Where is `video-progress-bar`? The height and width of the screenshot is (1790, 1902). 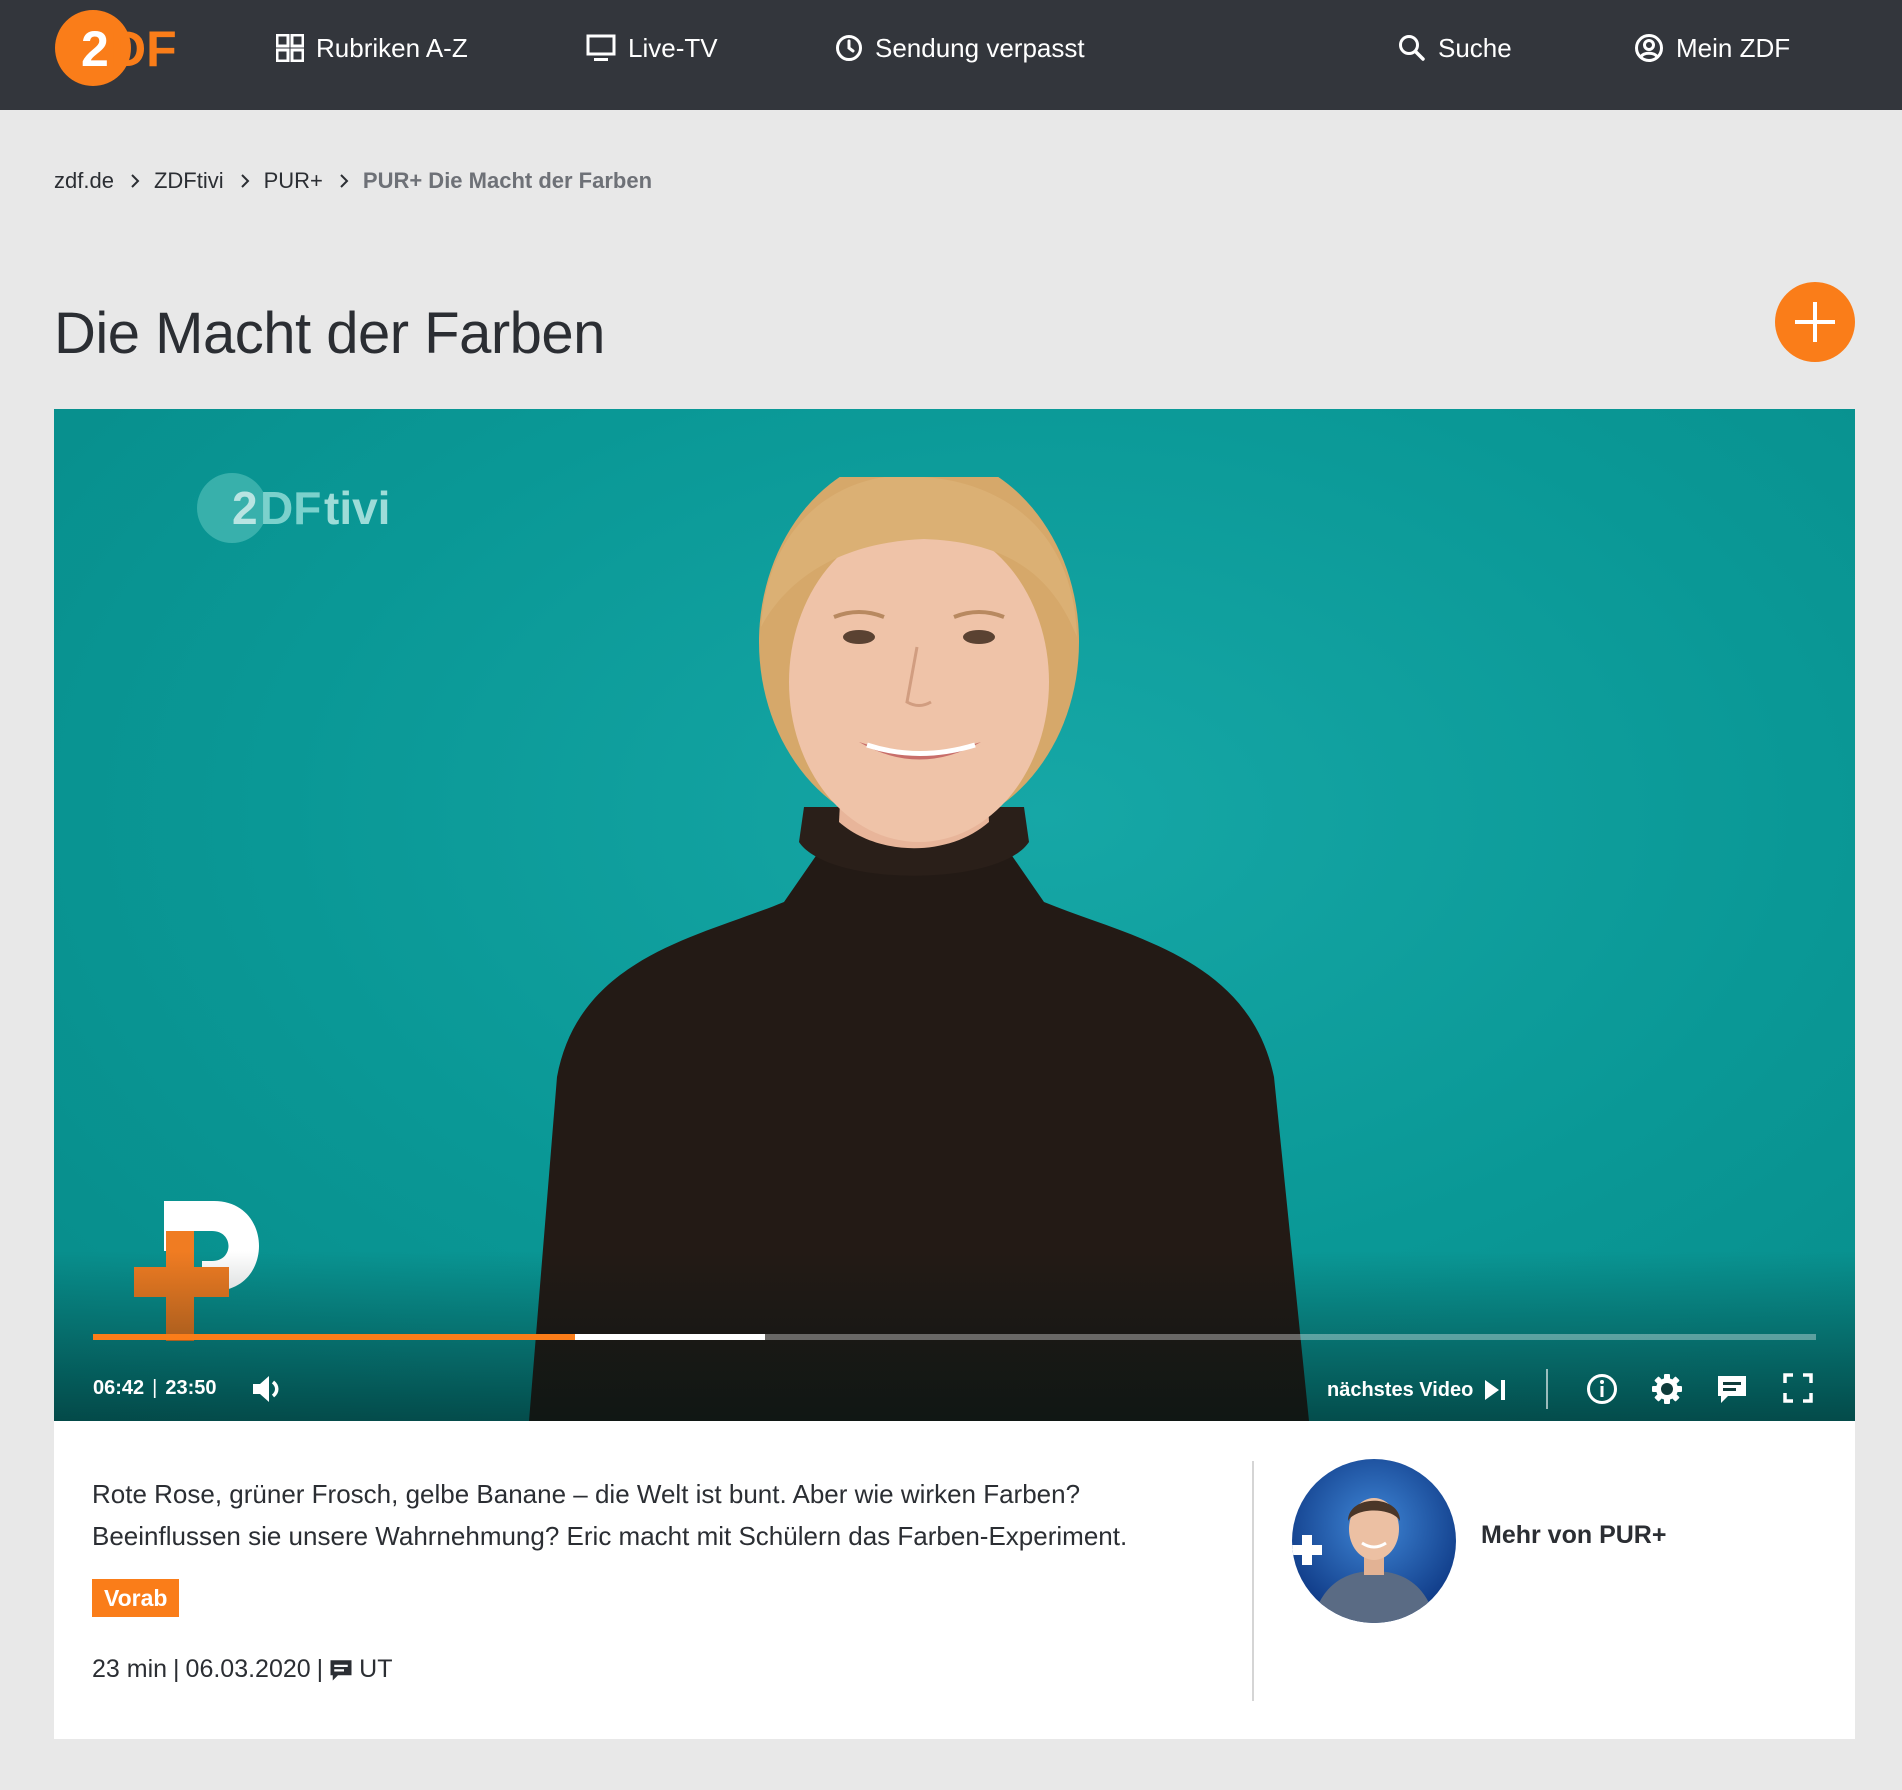 video-progress-bar is located at coordinates (954, 1337).